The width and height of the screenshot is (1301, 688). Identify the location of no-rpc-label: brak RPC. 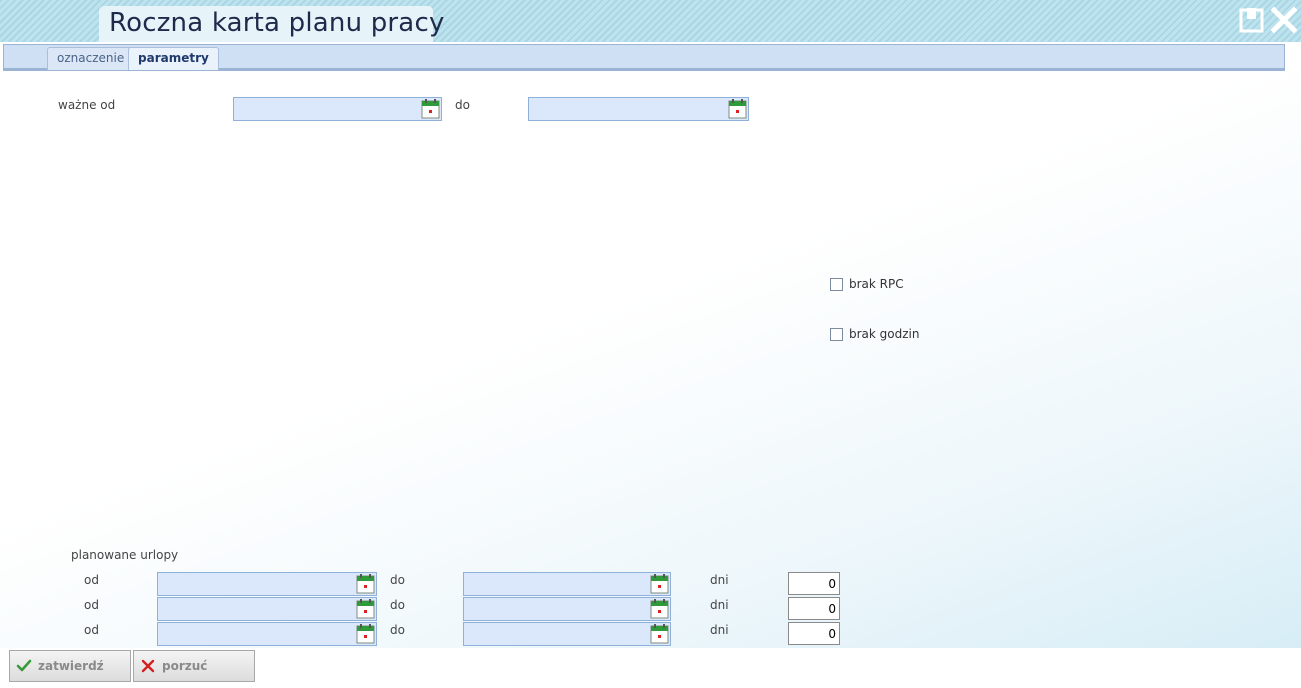
(876, 284).